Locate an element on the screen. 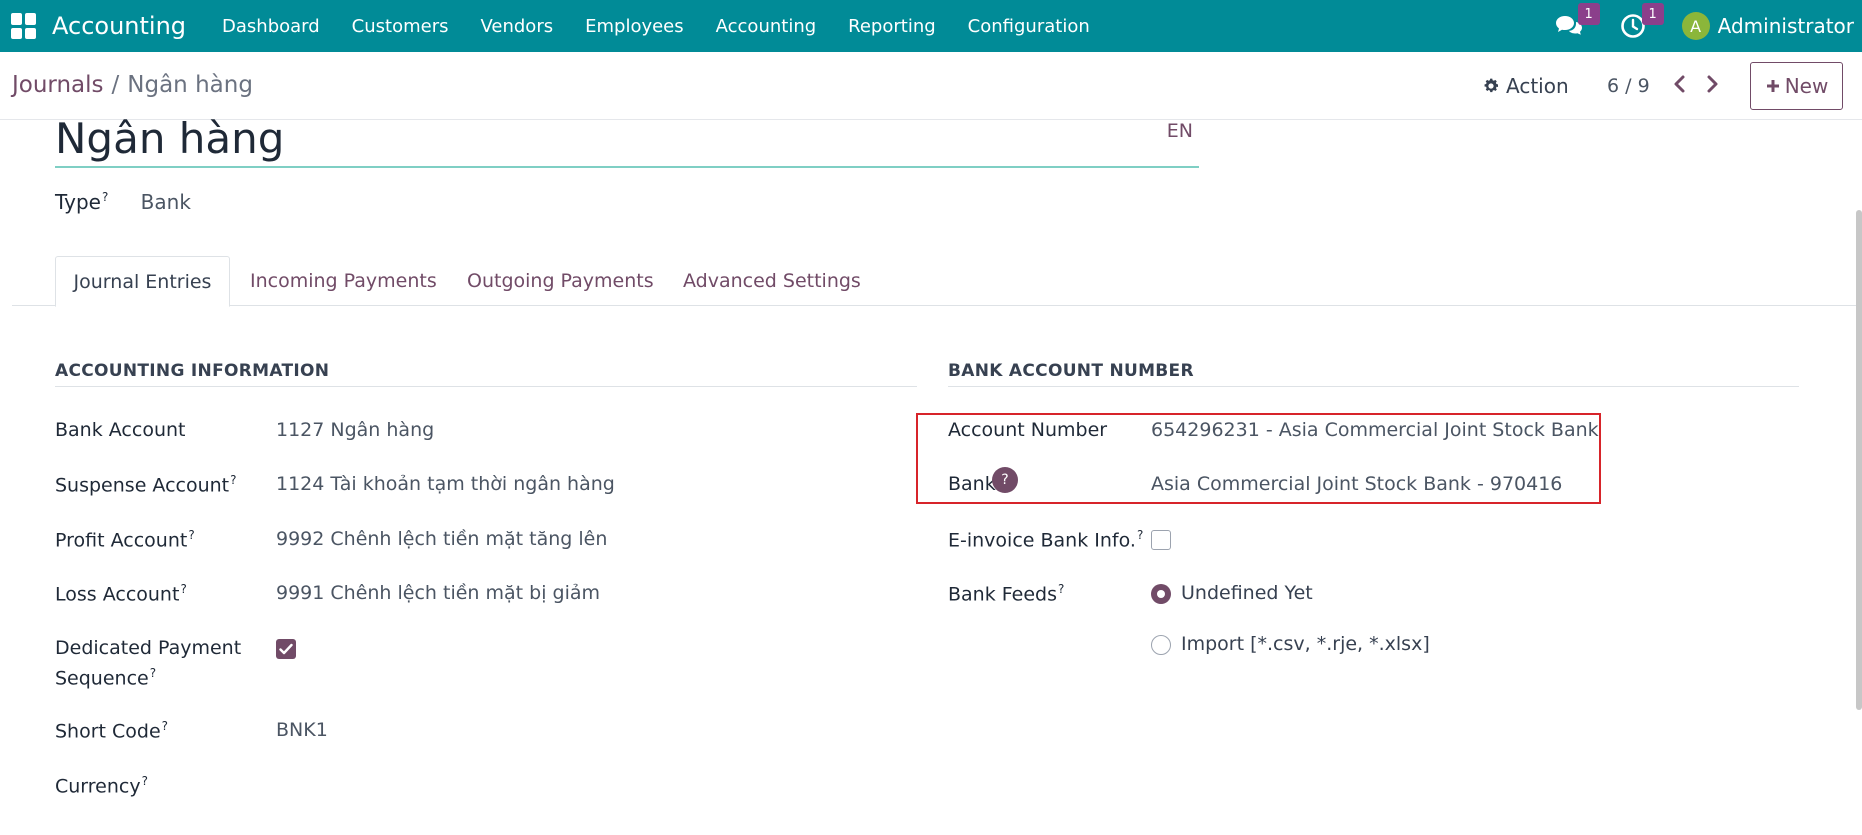 The width and height of the screenshot is (1862, 835). activities-button: 1 is located at coordinates (1641, 22).